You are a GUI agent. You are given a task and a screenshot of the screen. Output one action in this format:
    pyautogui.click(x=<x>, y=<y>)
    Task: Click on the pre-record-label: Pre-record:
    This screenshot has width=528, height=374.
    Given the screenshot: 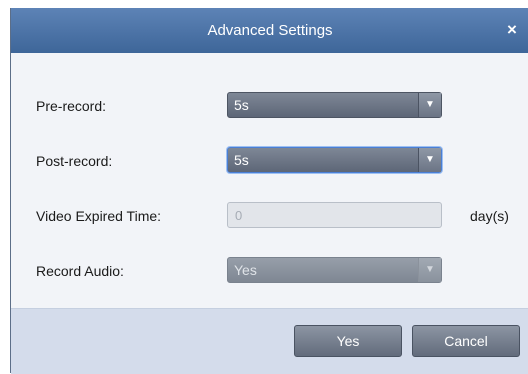 What is the action you would take?
    pyautogui.click(x=71, y=106)
    